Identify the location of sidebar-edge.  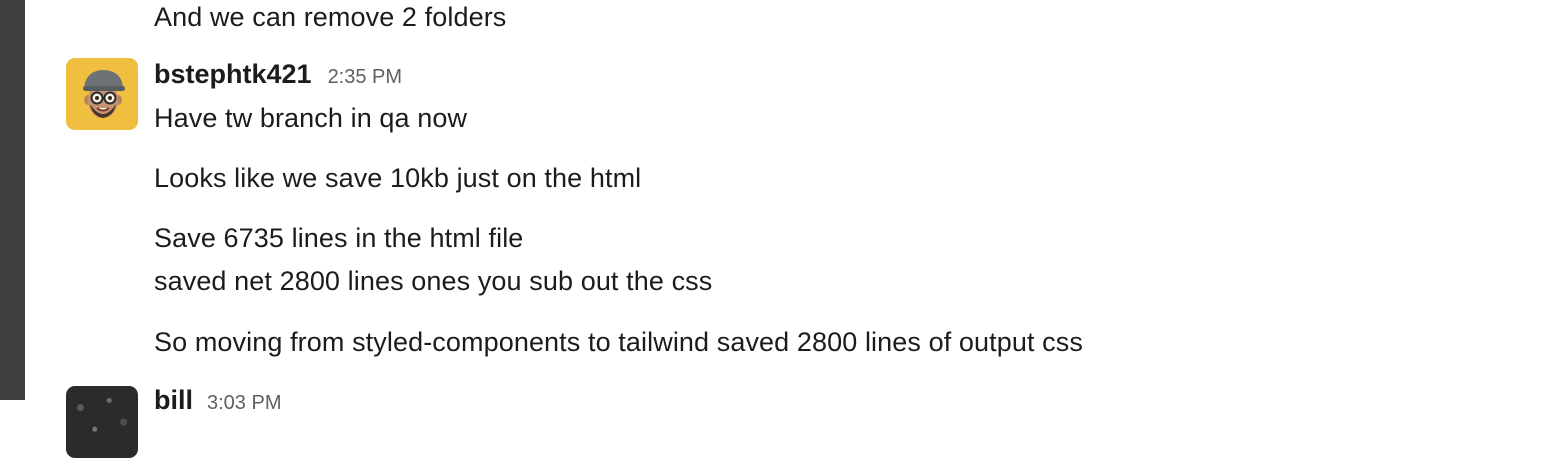
(12, 200).